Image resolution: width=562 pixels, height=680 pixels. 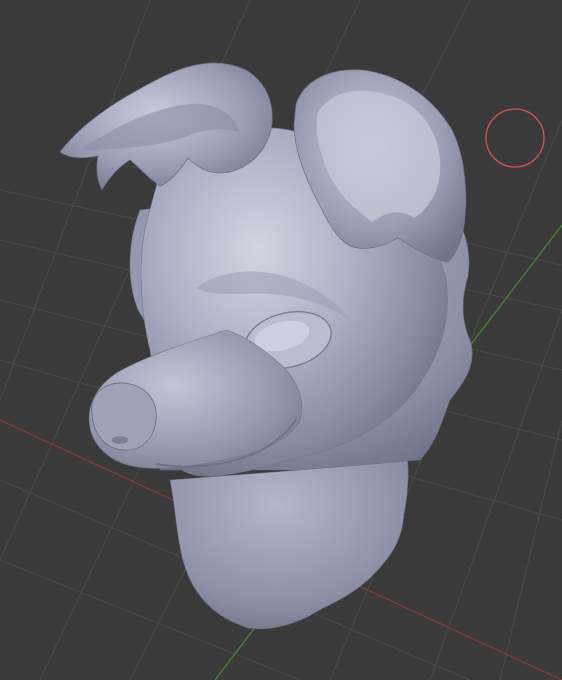 I want to click on neck-fur, so click(x=289, y=540).